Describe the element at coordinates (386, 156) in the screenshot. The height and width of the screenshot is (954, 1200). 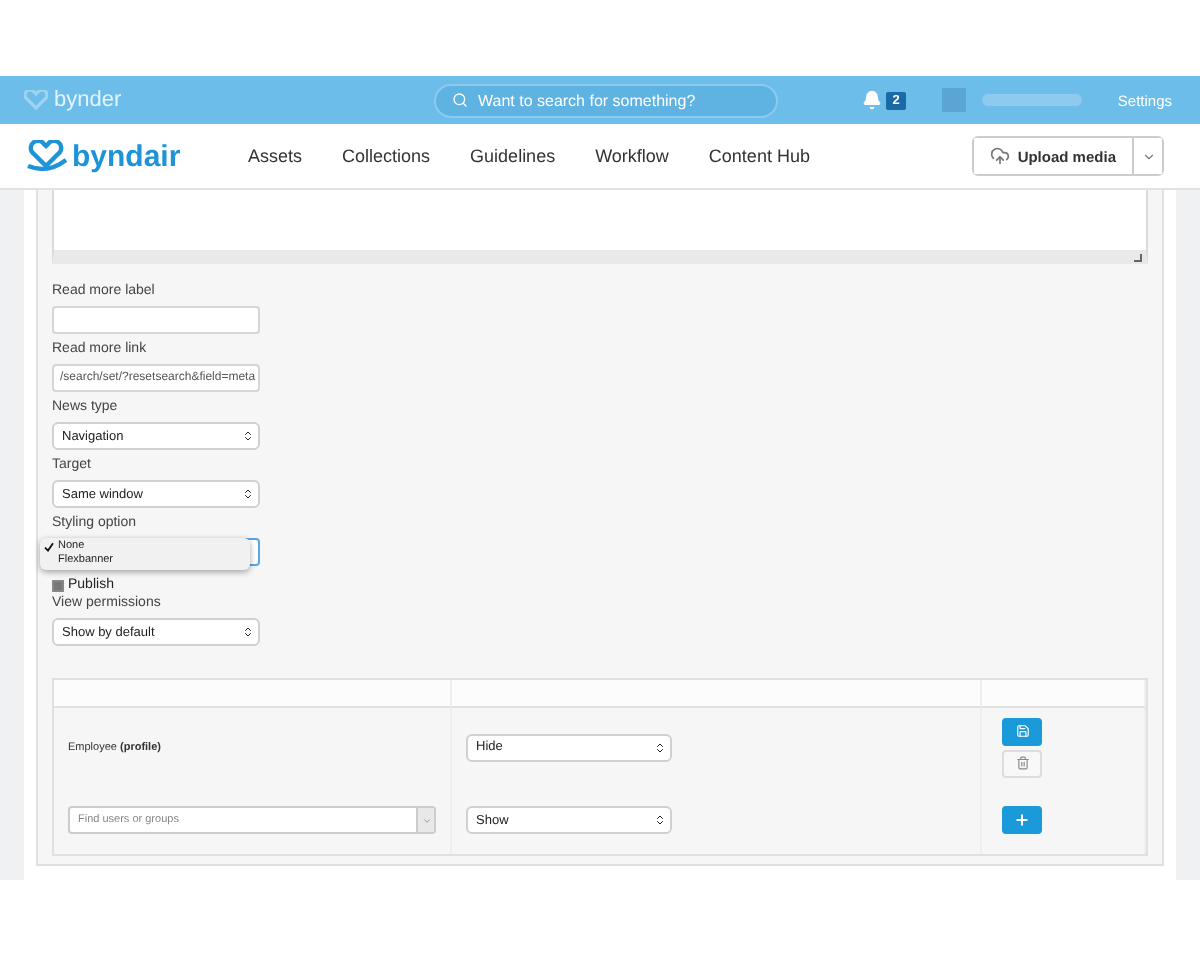
I see `nav-link: Collections` at that location.